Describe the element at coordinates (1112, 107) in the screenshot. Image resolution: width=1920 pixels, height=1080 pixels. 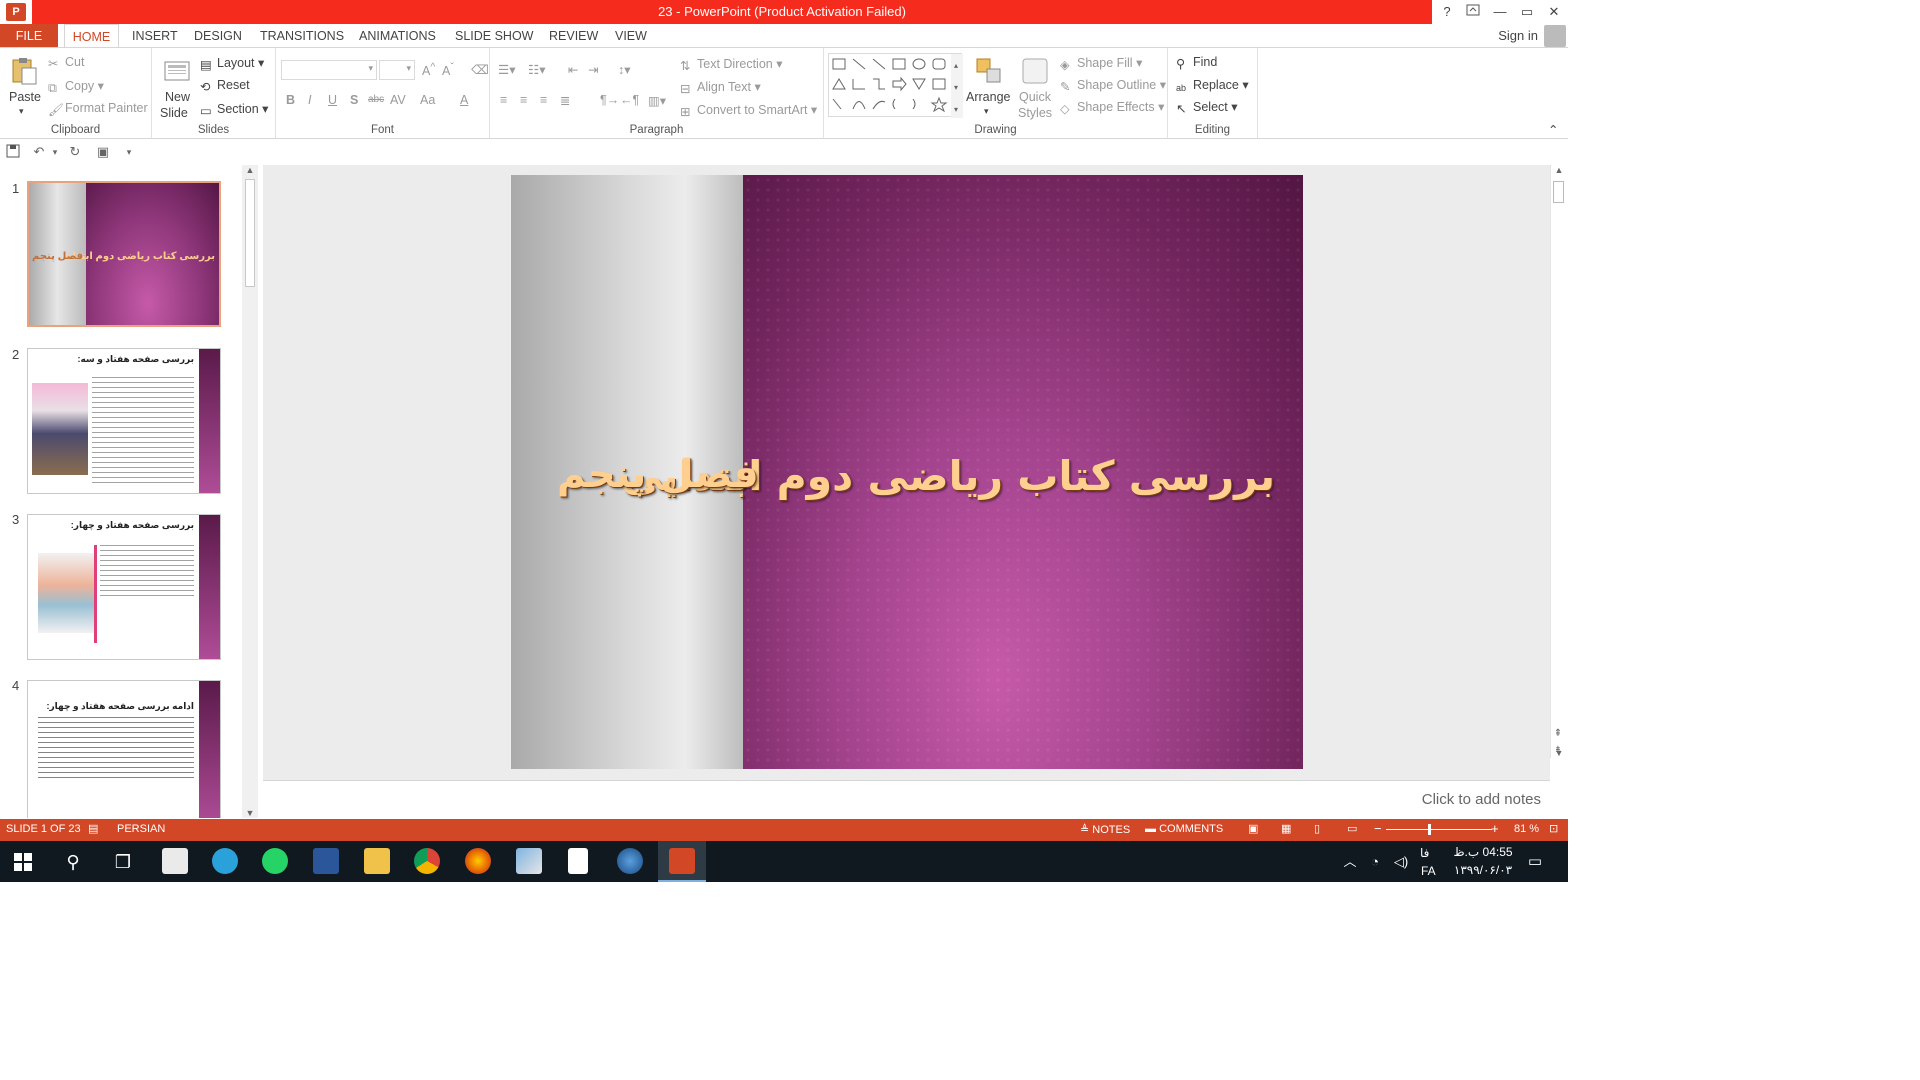
I see `shape-effects-button: ◇ Shape Effects ▾` at that location.